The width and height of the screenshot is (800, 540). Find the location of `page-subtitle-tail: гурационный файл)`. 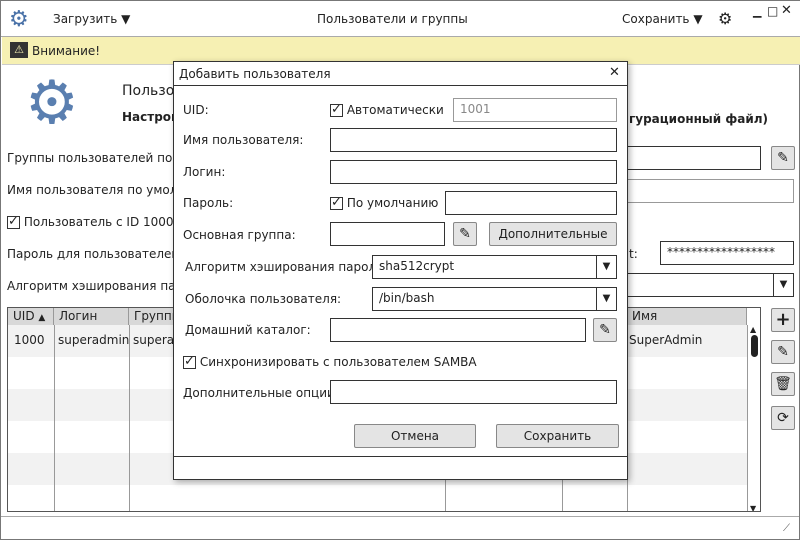

page-subtitle-tail: гурационный файл) is located at coordinates (699, 119).